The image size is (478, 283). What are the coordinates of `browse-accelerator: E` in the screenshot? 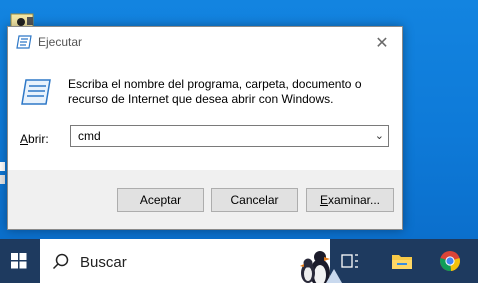 It's located at (323, 200).